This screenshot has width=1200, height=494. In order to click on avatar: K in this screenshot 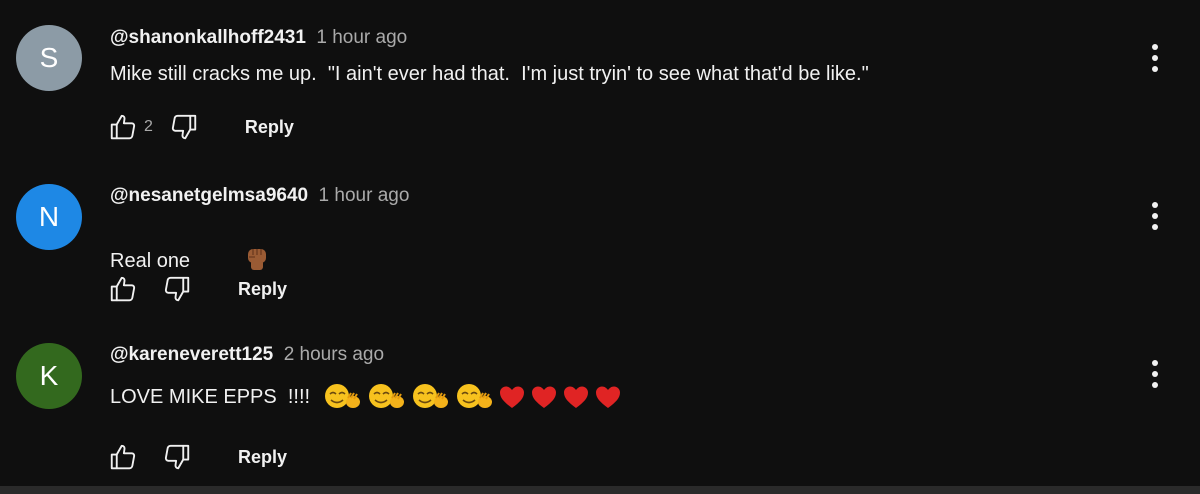, I will do `click(49, 376)`.